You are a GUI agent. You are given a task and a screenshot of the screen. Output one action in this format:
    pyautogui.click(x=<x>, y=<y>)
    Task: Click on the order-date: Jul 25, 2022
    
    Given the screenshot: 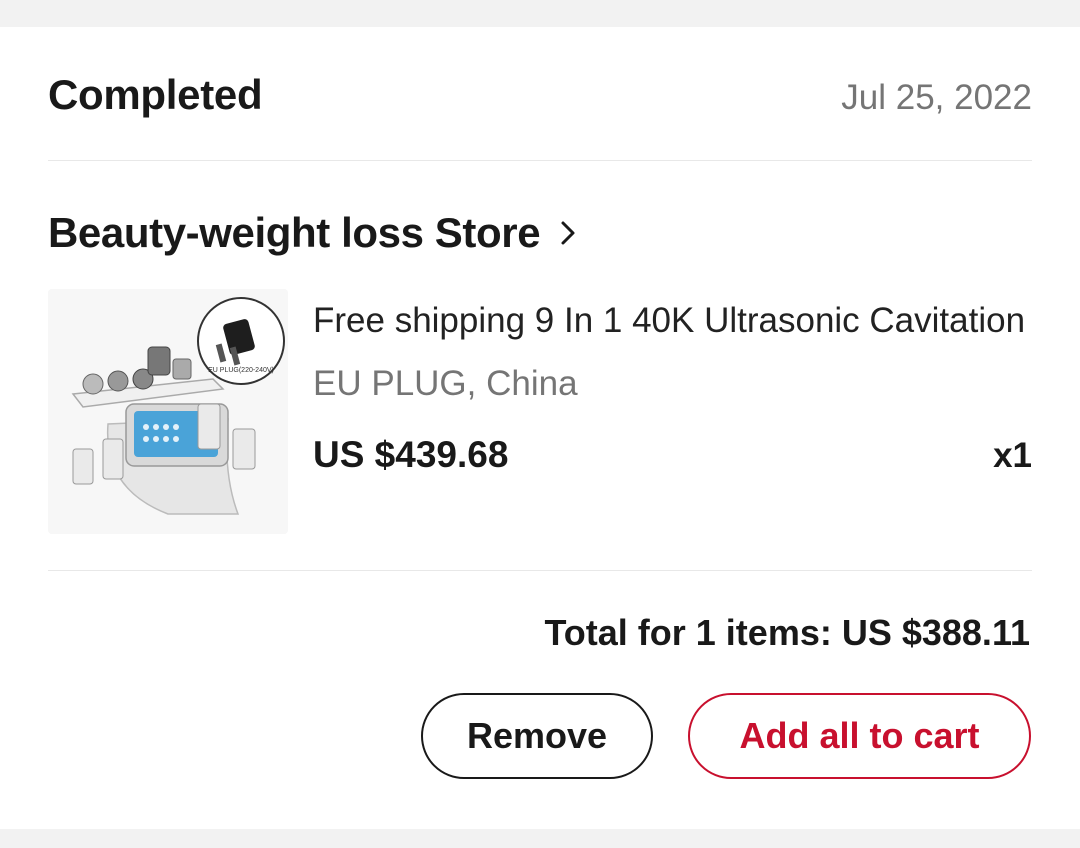 What is the action you would take?
    pyautogui.click(x=936, y=97)
    